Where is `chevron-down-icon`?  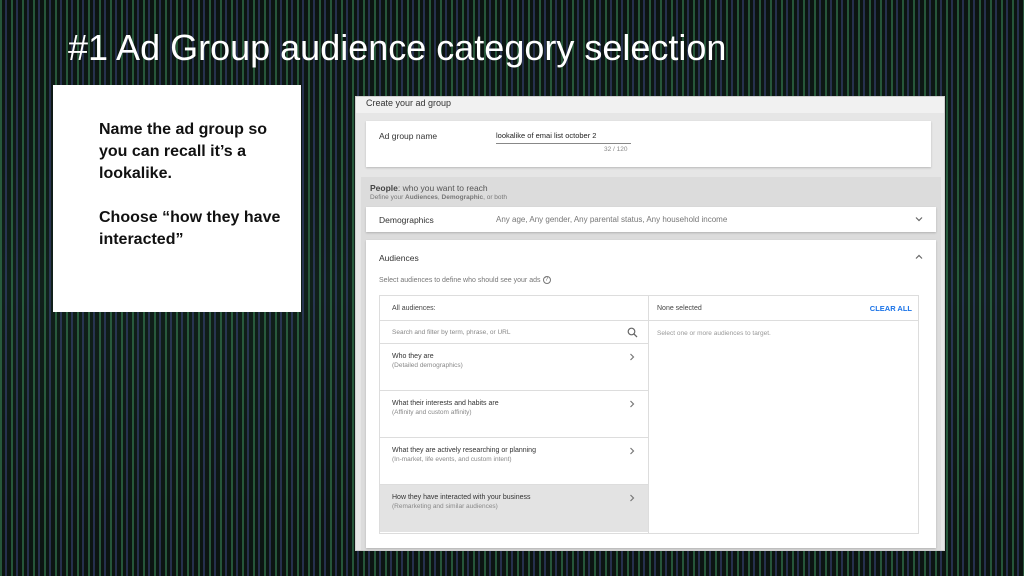 chevron-down-icon is located at coordinates (919, 220).